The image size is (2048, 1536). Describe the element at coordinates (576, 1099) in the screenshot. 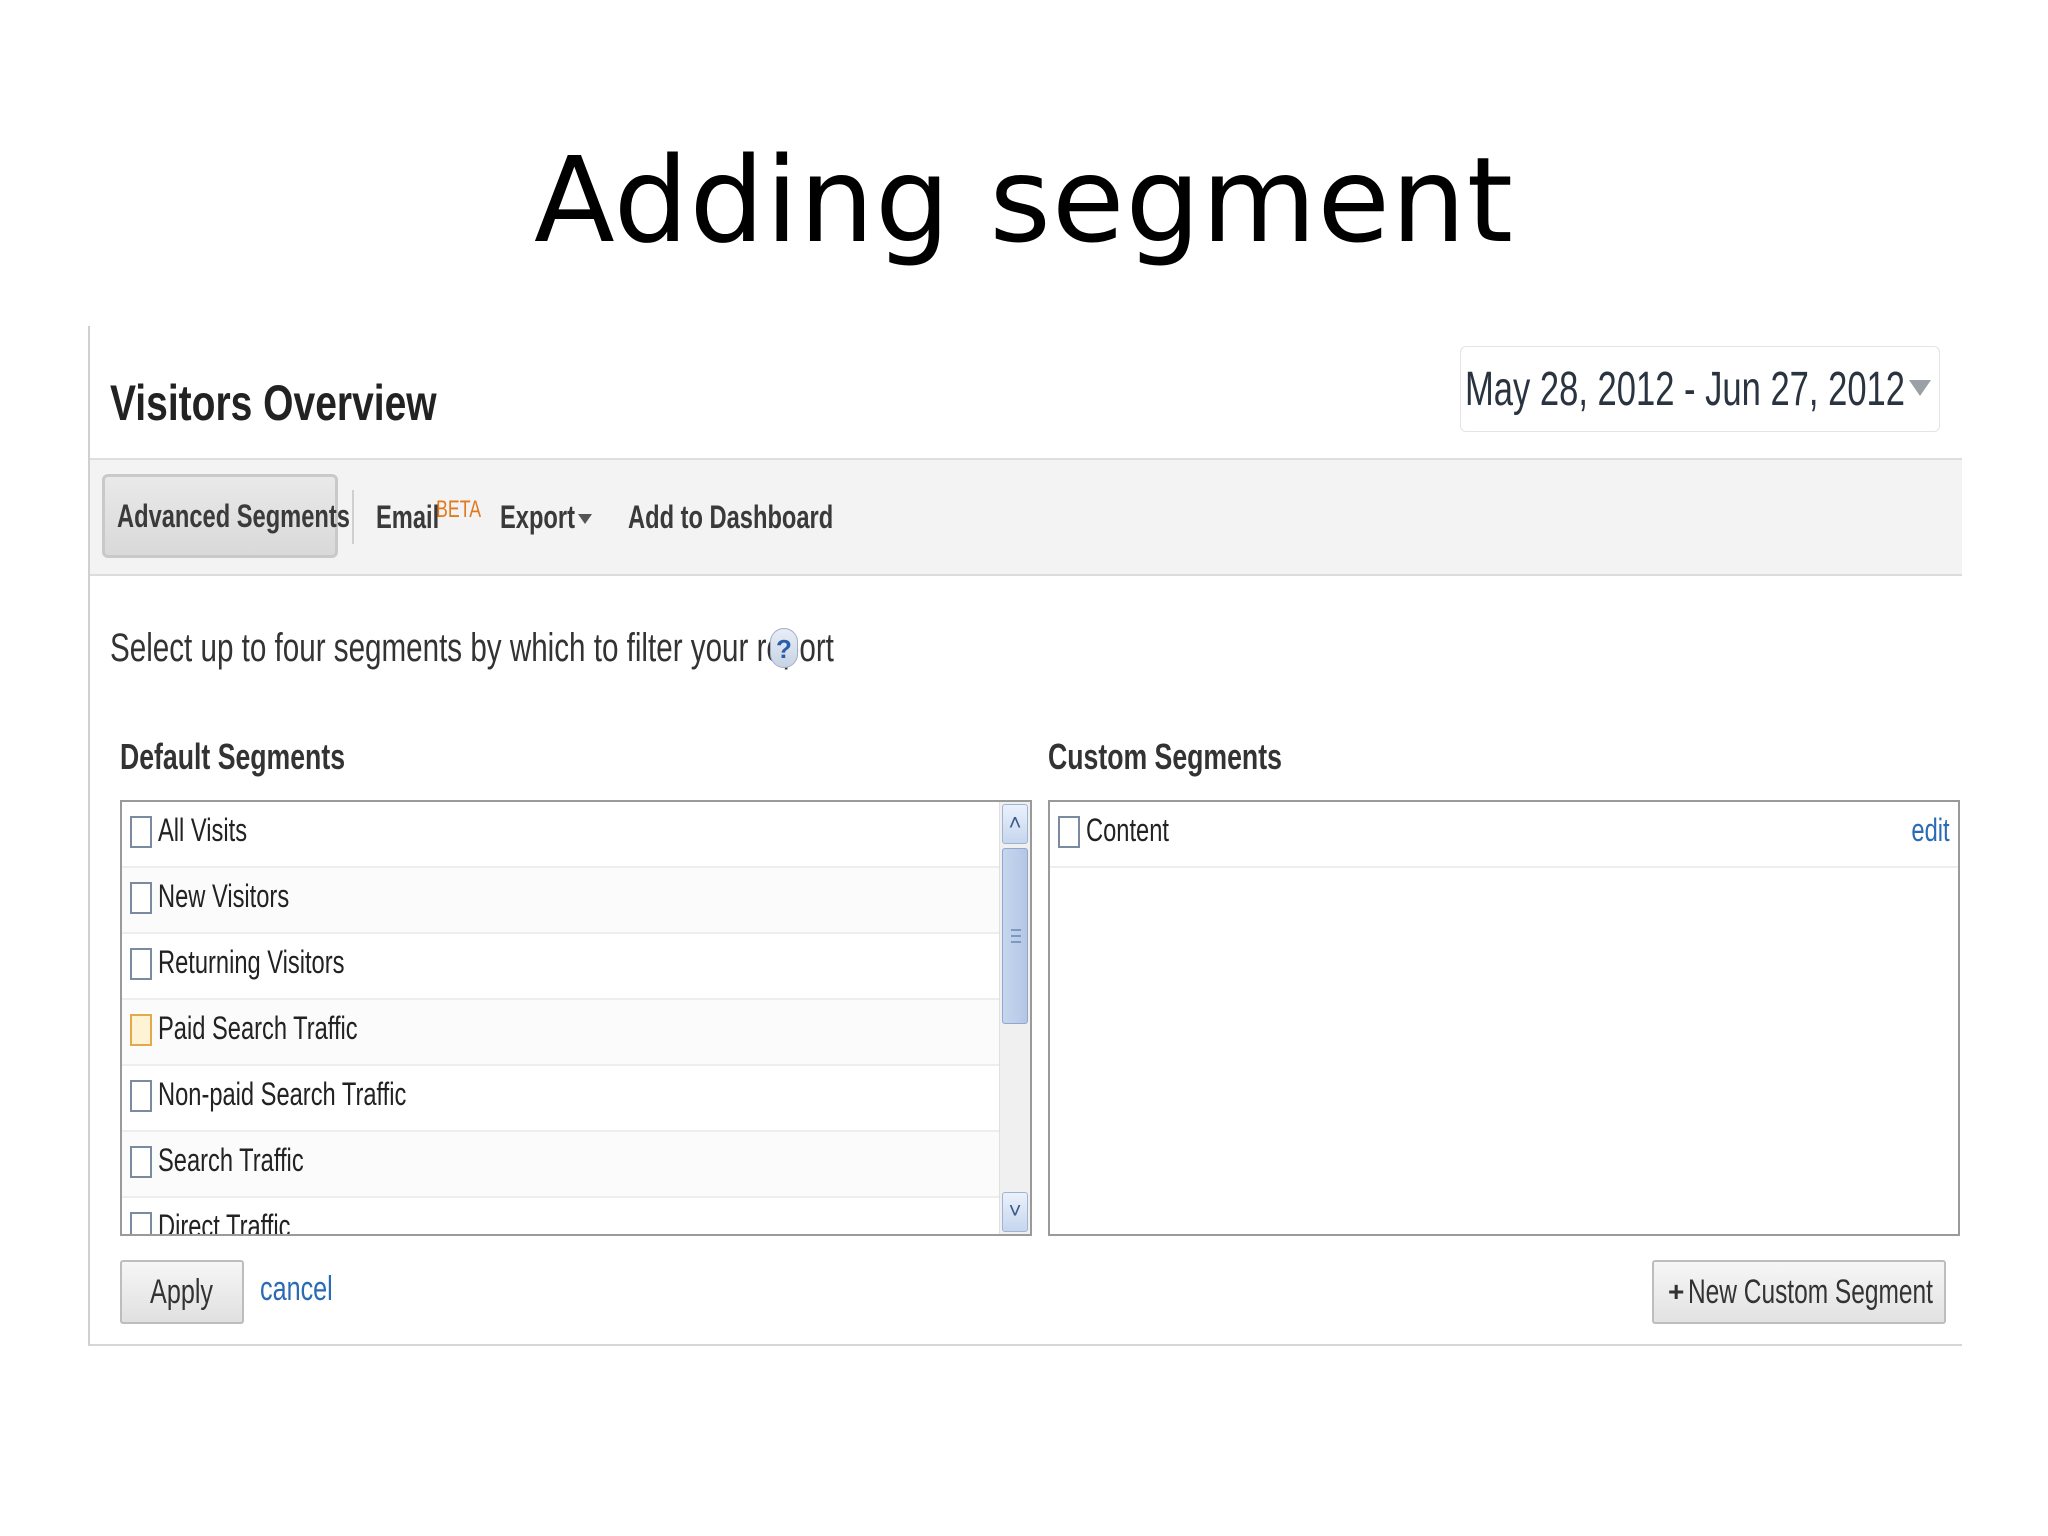

I see `segment-row: Non-paid Search Traffic` at that location.